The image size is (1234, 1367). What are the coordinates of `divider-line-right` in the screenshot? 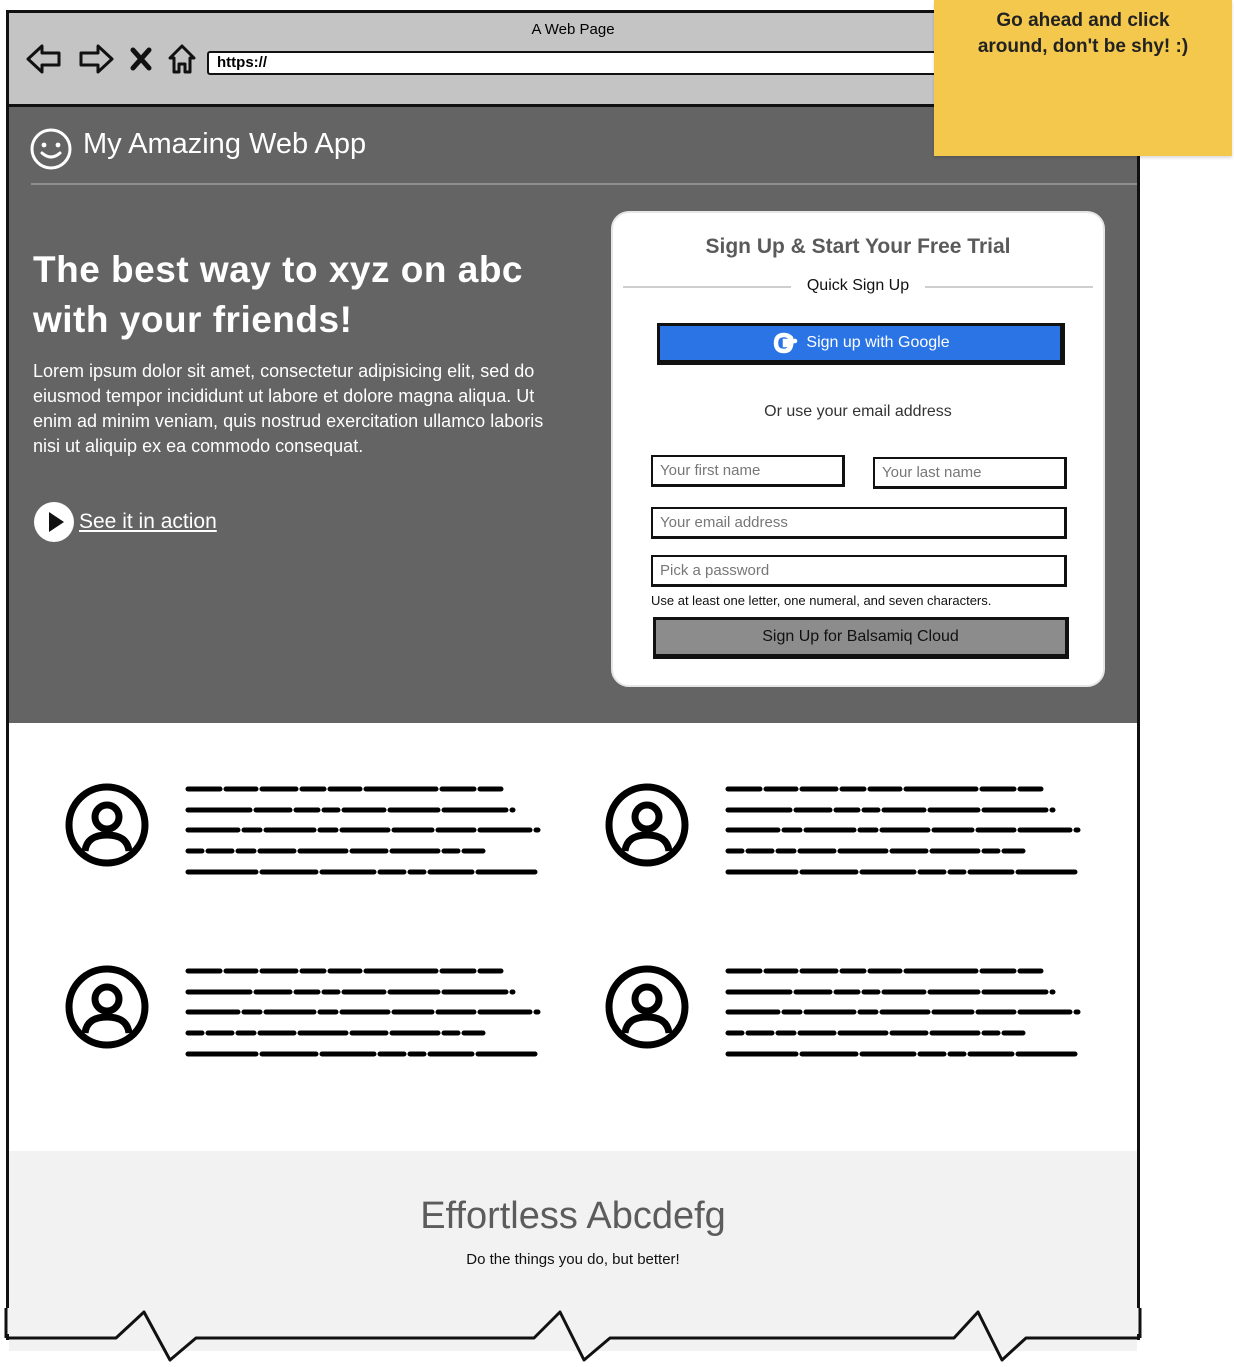 It's located at (1009, 287).